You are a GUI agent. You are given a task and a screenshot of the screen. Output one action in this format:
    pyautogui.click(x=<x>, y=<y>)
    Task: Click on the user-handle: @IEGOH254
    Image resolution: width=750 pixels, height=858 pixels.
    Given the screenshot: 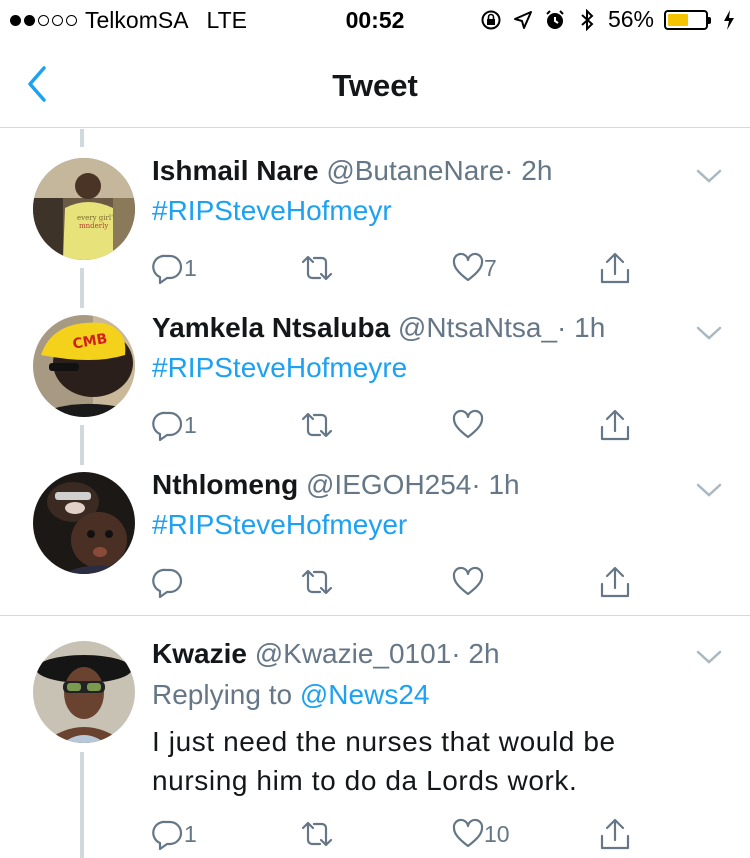 What is the action you would take?
    pyautogui.click(x=388, y=484)
    